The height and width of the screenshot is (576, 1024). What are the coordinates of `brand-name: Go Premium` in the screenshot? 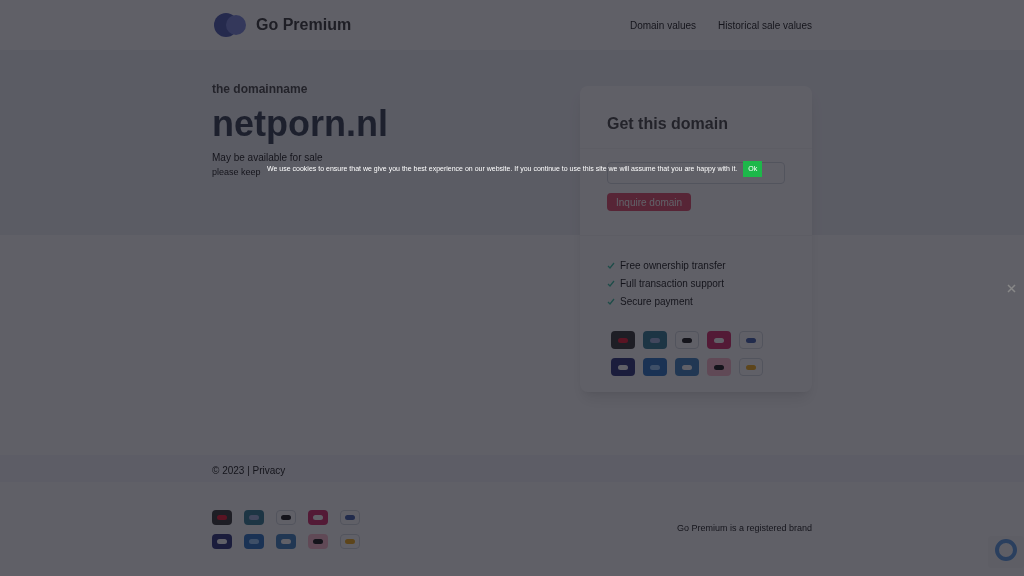 It's located at (304, 25).